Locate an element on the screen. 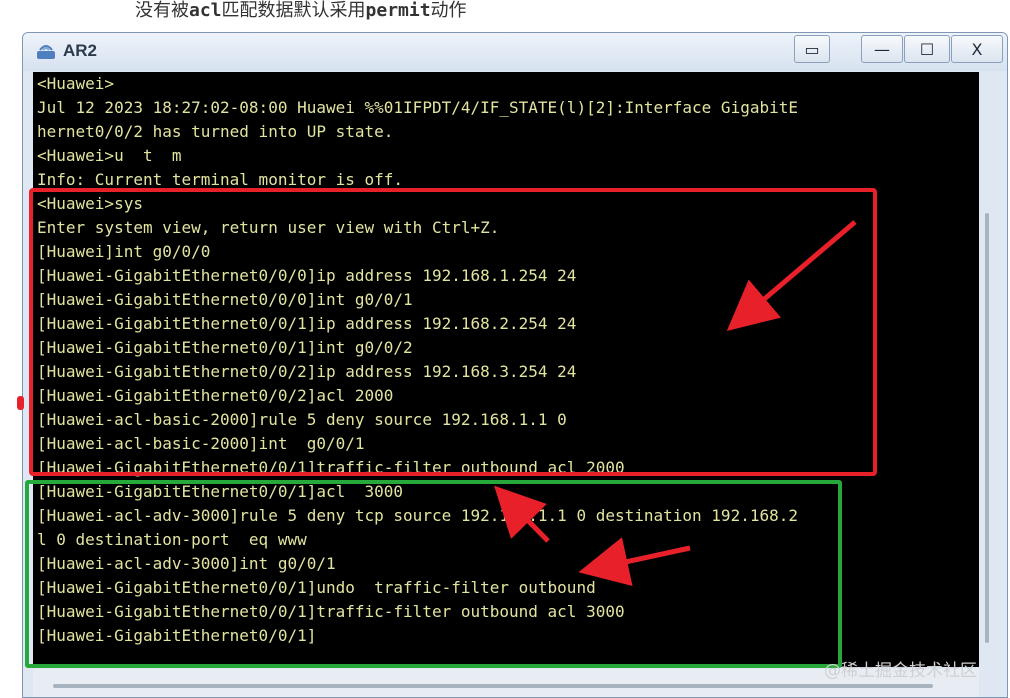 The height and width of the screenshot is (698, 1010). close-icon: X is located at coordinates (977, 49).